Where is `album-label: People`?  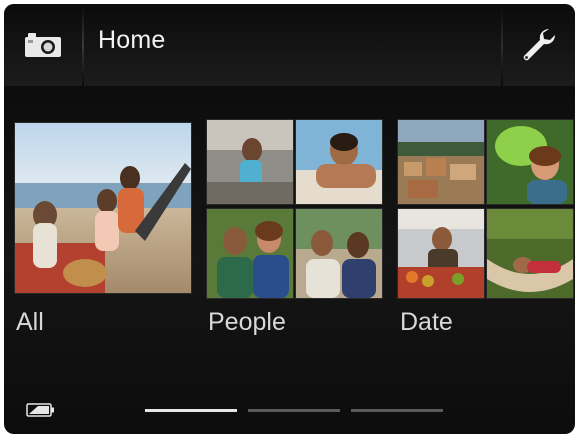 album-label: People is located at coordinates (247, 322).